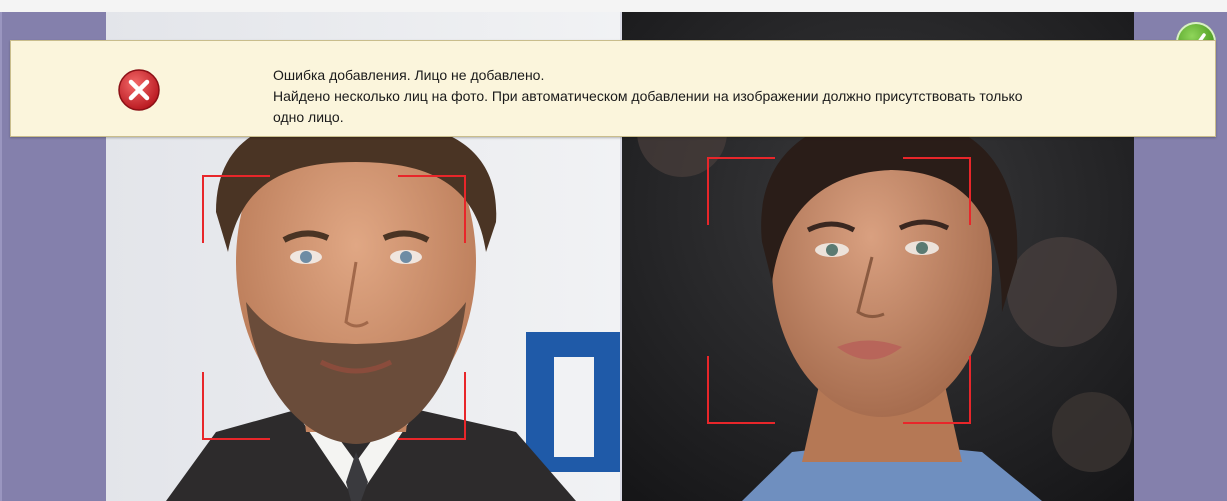  Describe the element at coordinates (409, 75) in the screenshot. I see `alert-title: Ошибка добавления. Лицо не добавлено.` at that location.